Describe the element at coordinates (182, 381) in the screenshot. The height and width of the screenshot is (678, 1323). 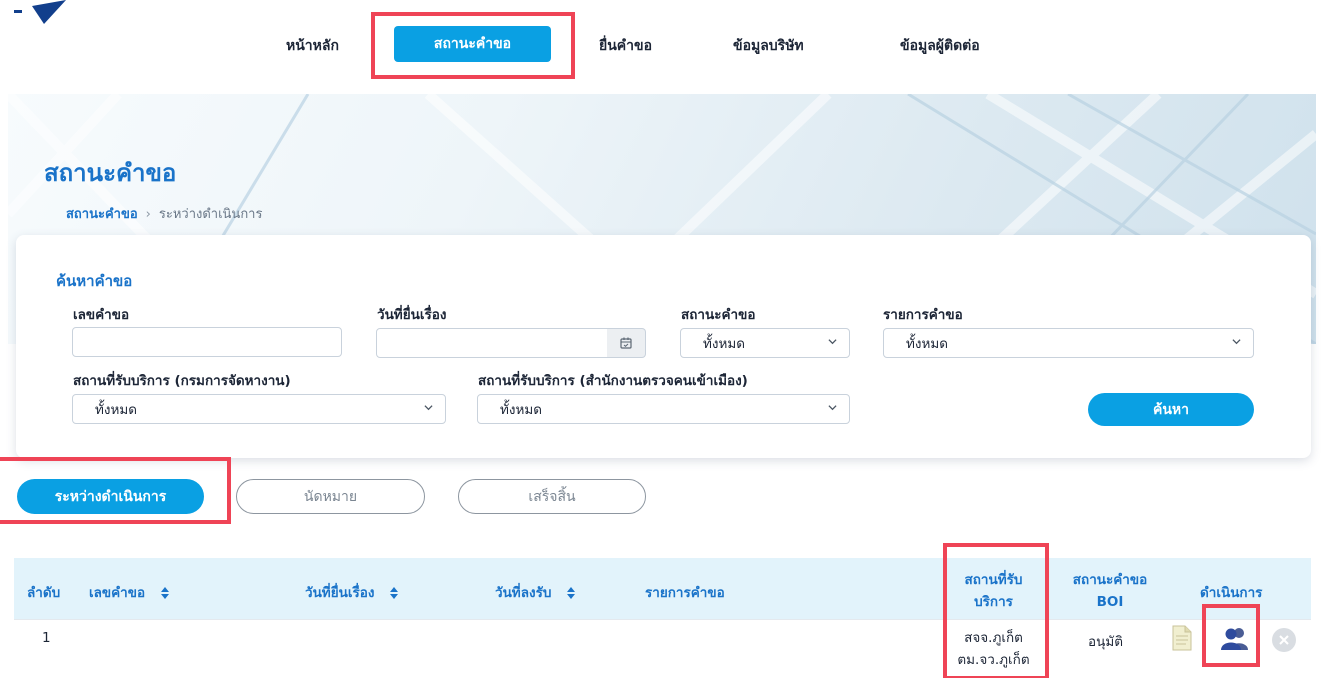
I see `service-doe-label: สถานที่รับบริการ (กรมการจัดหางาน)` at that location.